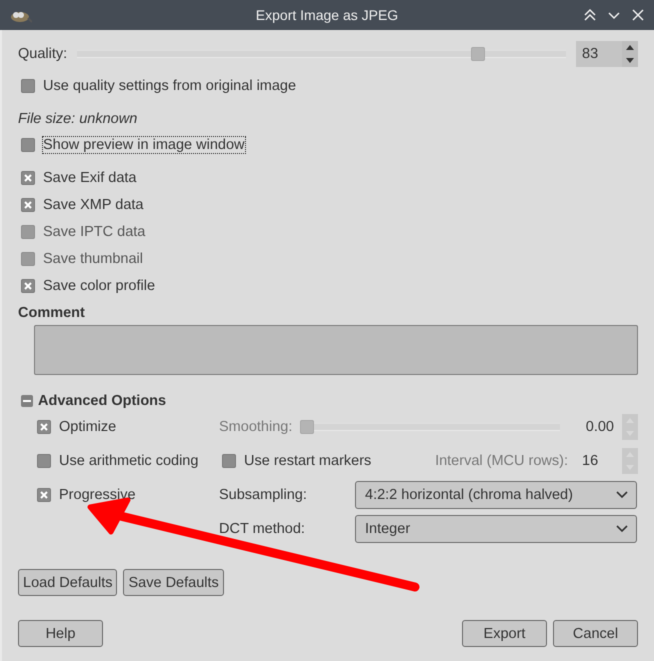 The image size is (654, 661). What do you see at coordinates (263, 495) in the screenshot?
I see `subsampling-label: Subsampling:` at bounding box center [263, 495].